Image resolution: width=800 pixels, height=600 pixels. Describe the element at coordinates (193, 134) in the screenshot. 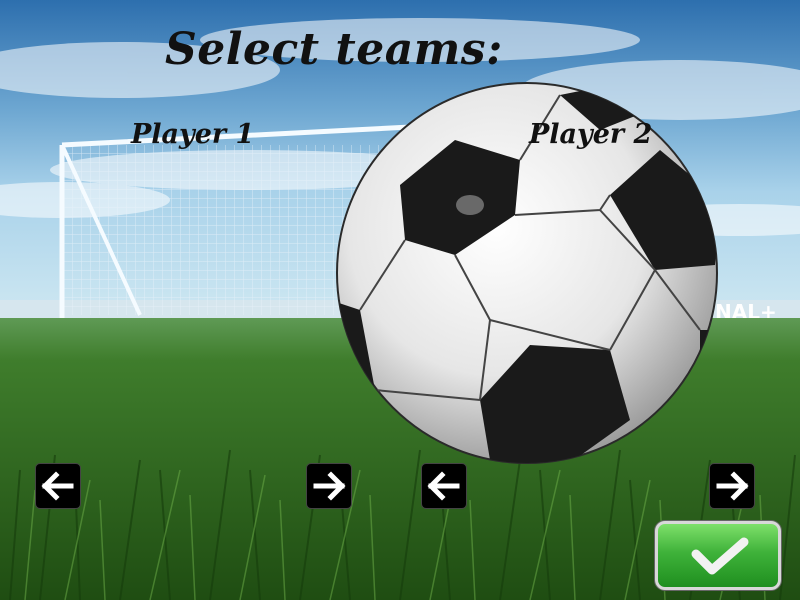

I see `player1-label: Player 1` at that location.